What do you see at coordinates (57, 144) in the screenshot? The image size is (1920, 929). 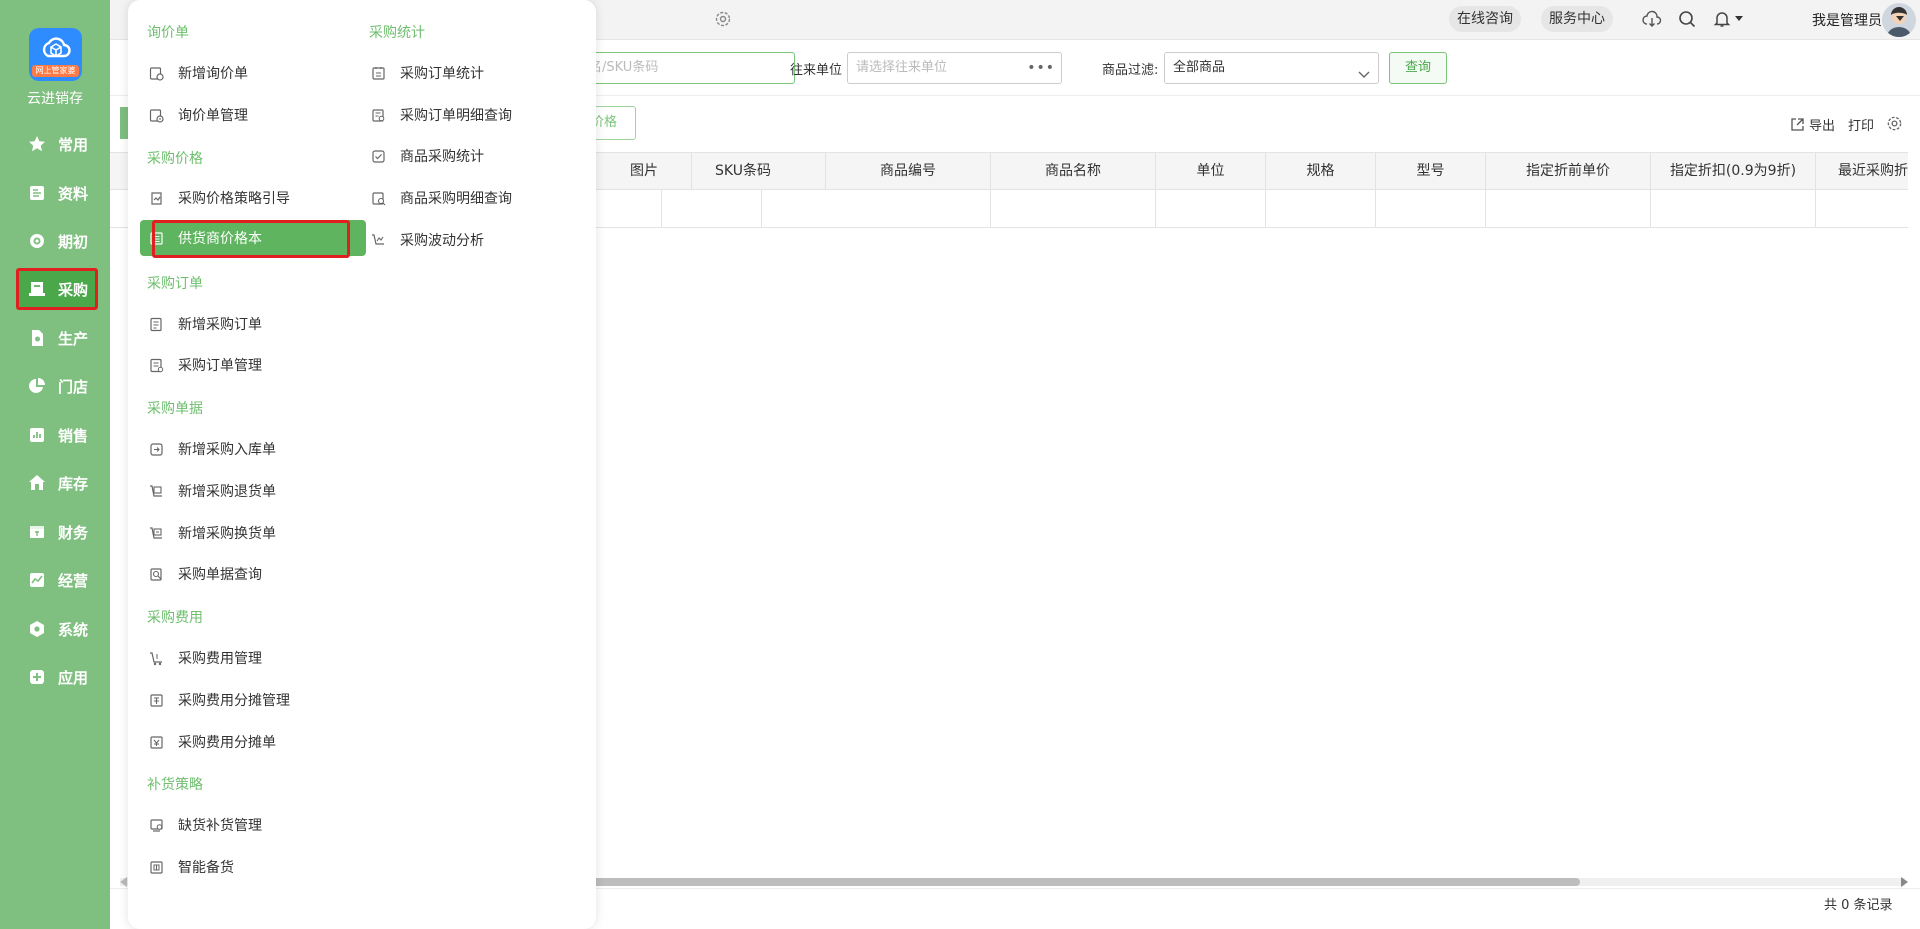 I see `nav-item-common: 常用` at bounding box center [57, 144].